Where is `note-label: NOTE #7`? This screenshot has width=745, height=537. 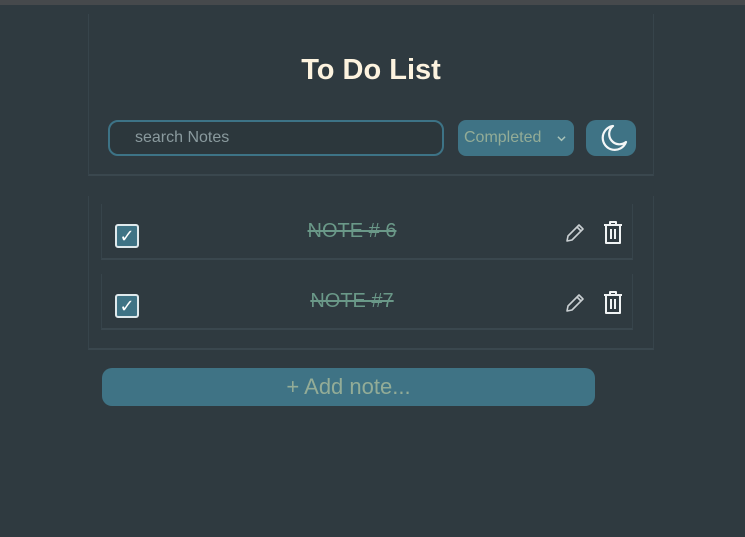 note-label: NOTE #7 is located at coordinates (352, 301).